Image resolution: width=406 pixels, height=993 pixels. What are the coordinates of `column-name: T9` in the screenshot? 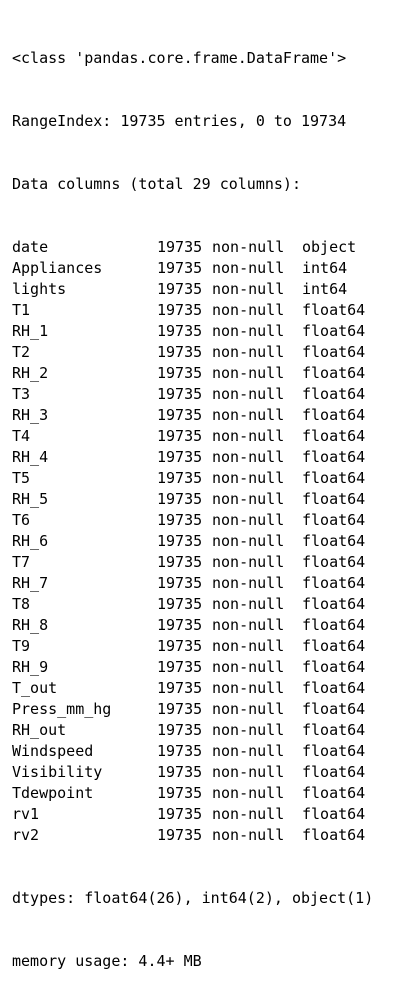 It's located at (21, 646).